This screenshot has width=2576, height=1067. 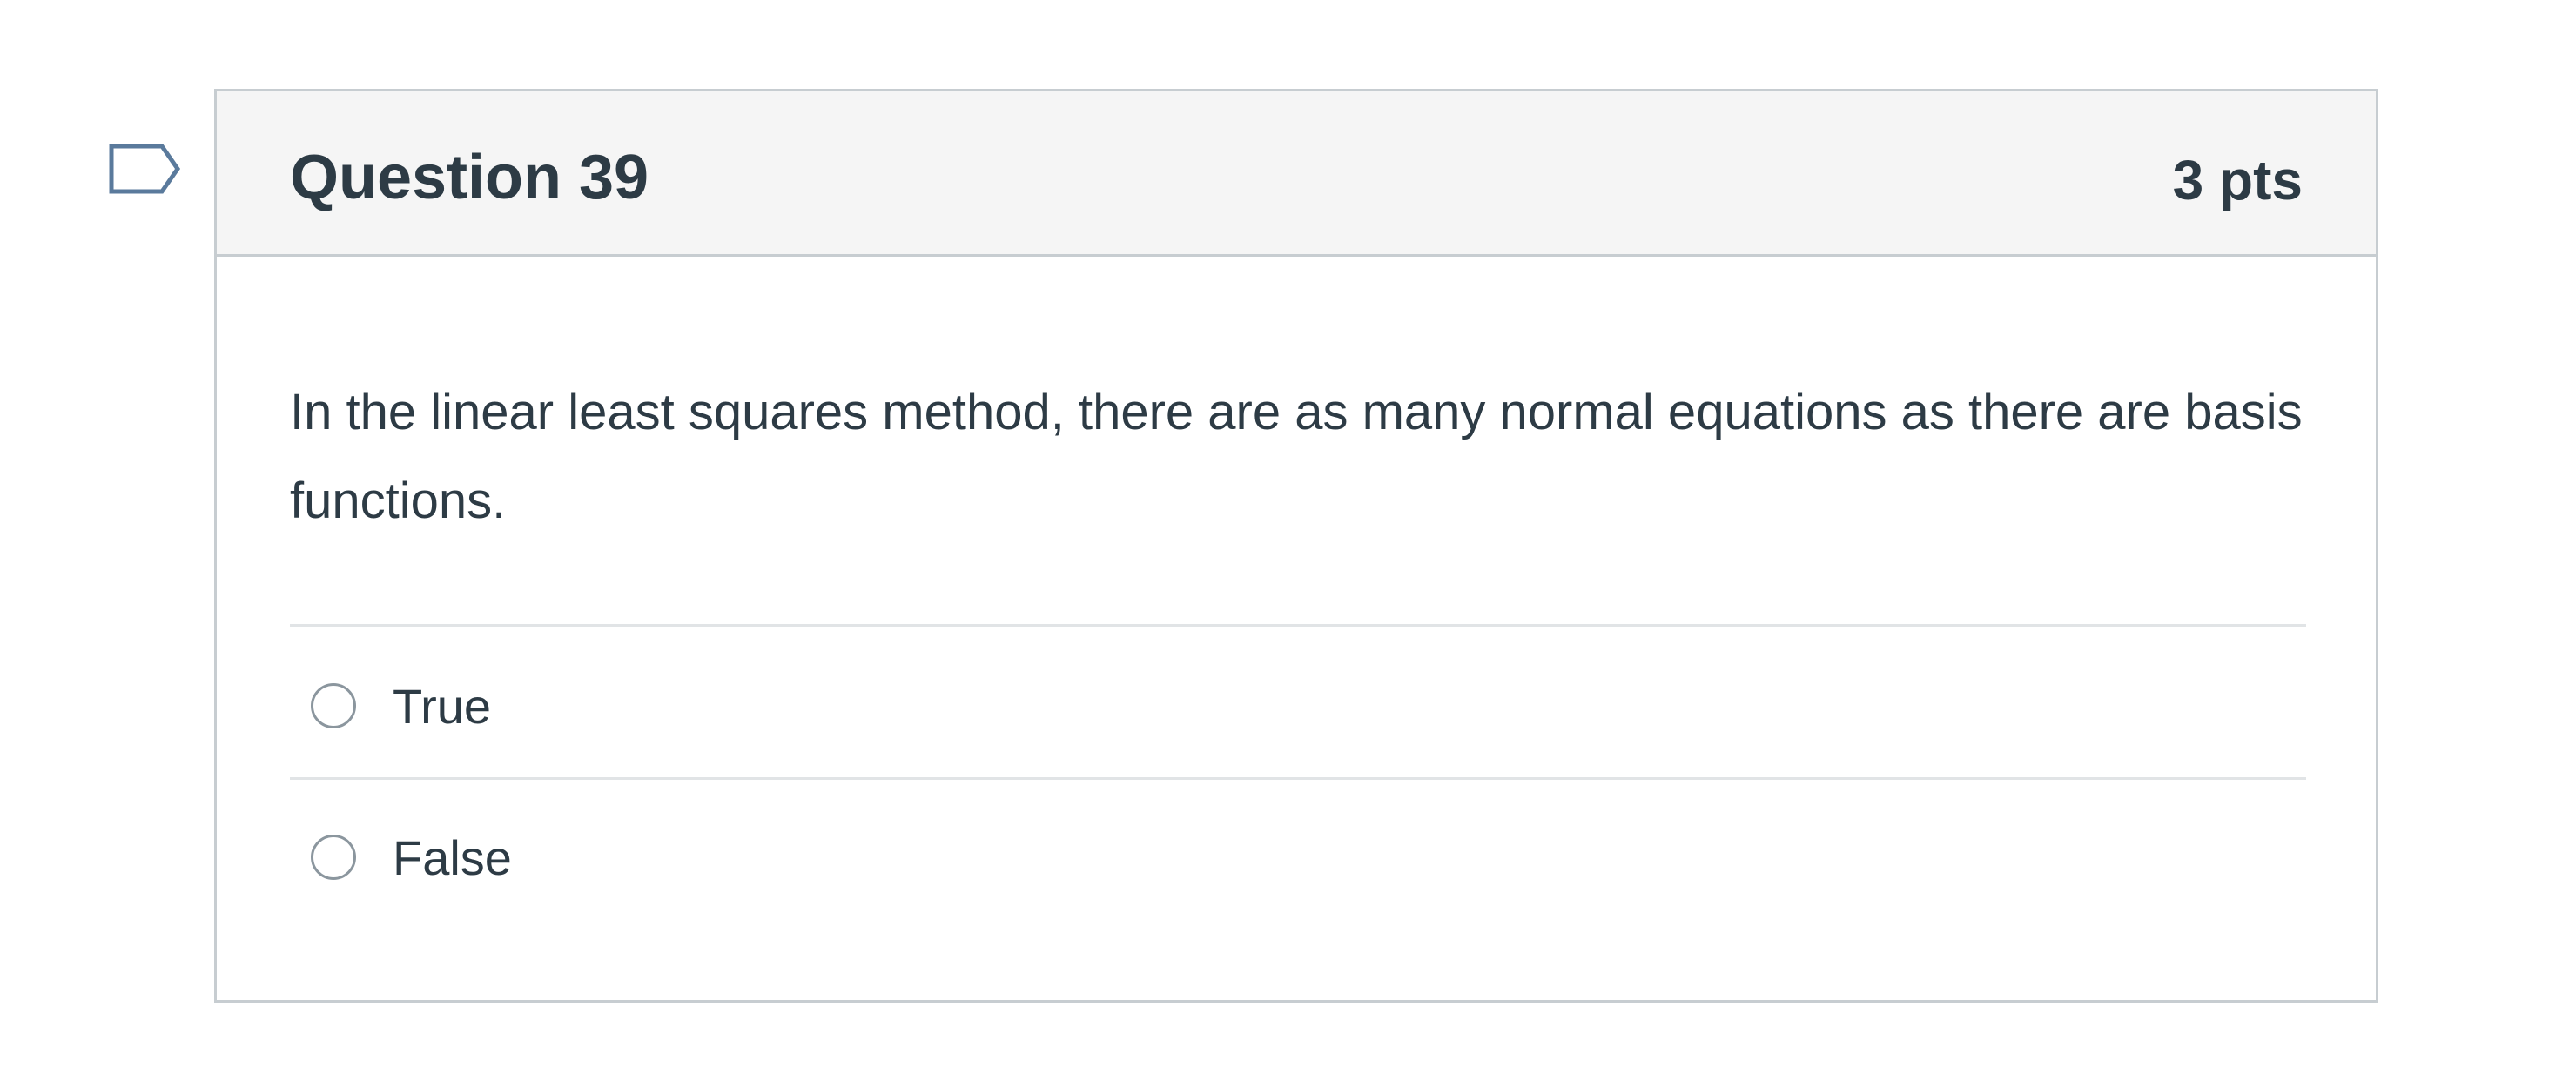 What do you see at coordinates (1303, 705) in the screenshot?
I see `answer-option-true: True` at bounding box center [1303, 705].